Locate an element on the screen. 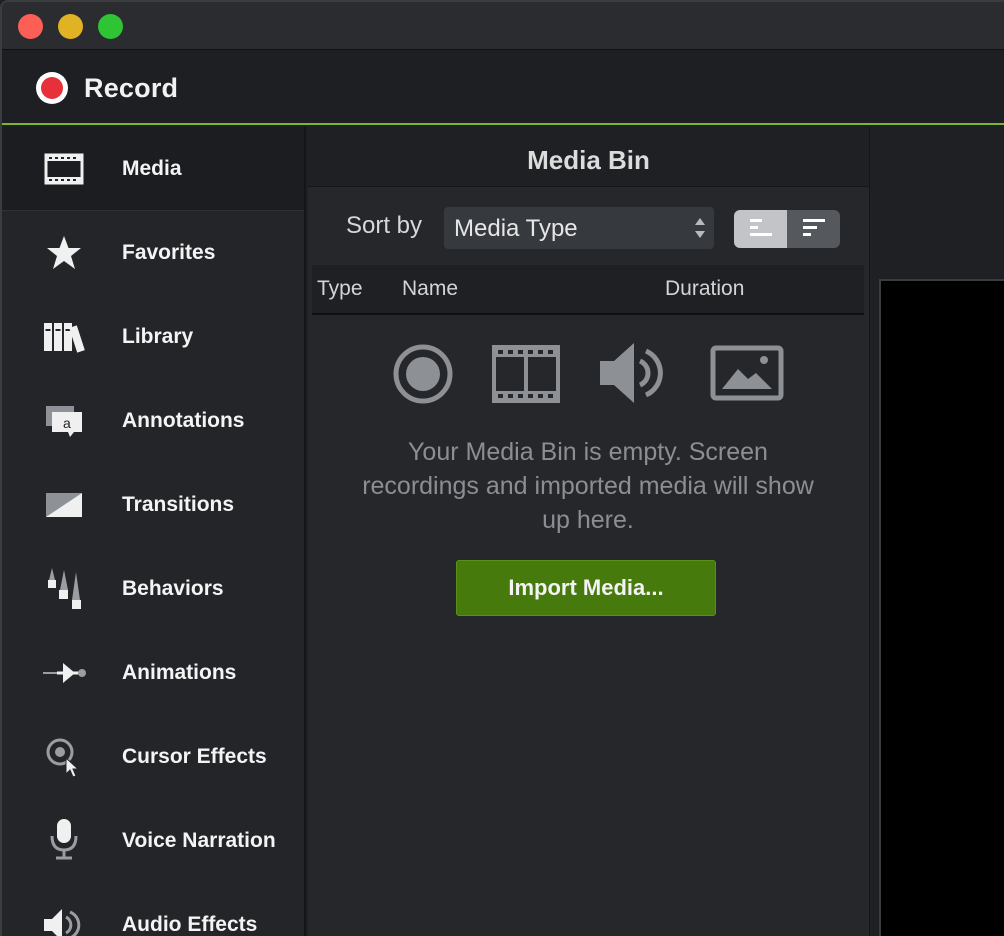 This screenshot has width=1004, height=936. sidebar-item-label: Audio Effects is located at coordinates (190, 924).